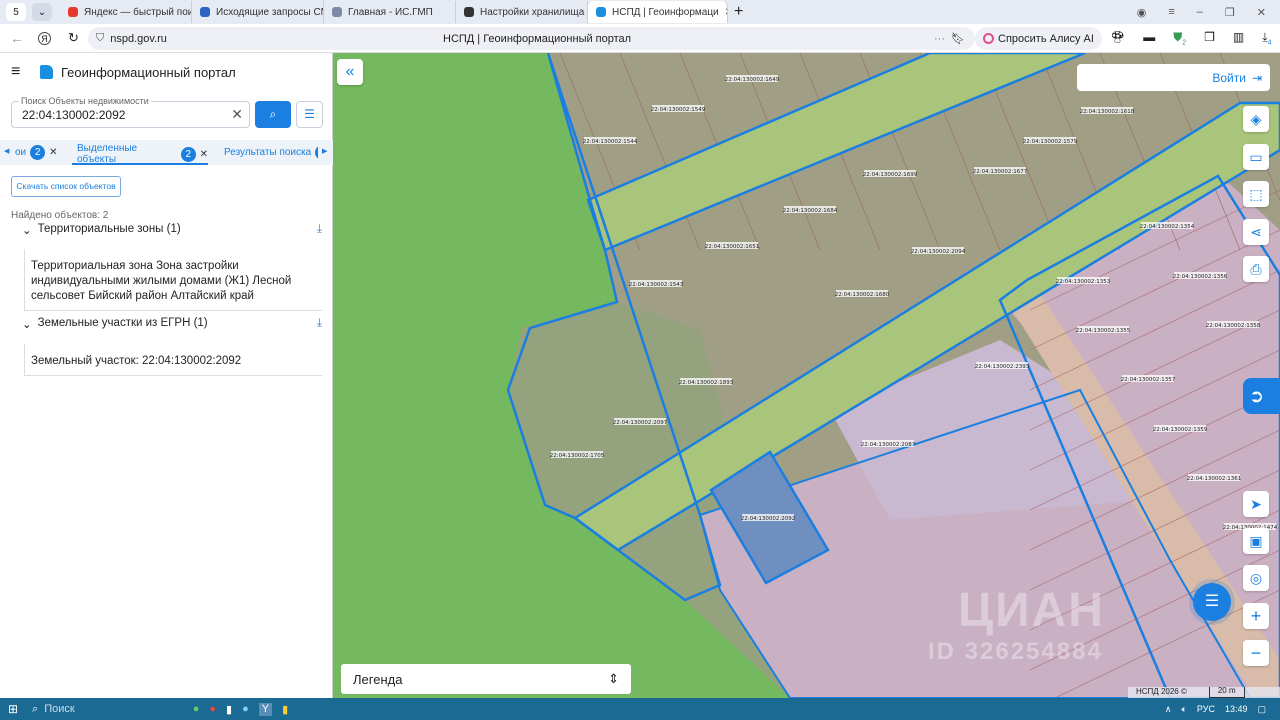  Describe the element at coordinates (732, 247) in the screenshot. I see `parcel-label: 22:04:130002:1651` at that location.